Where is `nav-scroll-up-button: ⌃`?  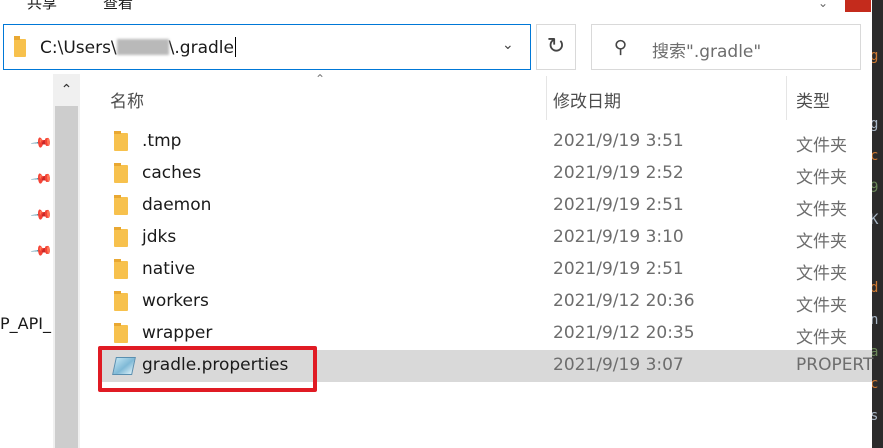 nav-scroll-up-button: ⌃ is located at coordinates (66, 90).